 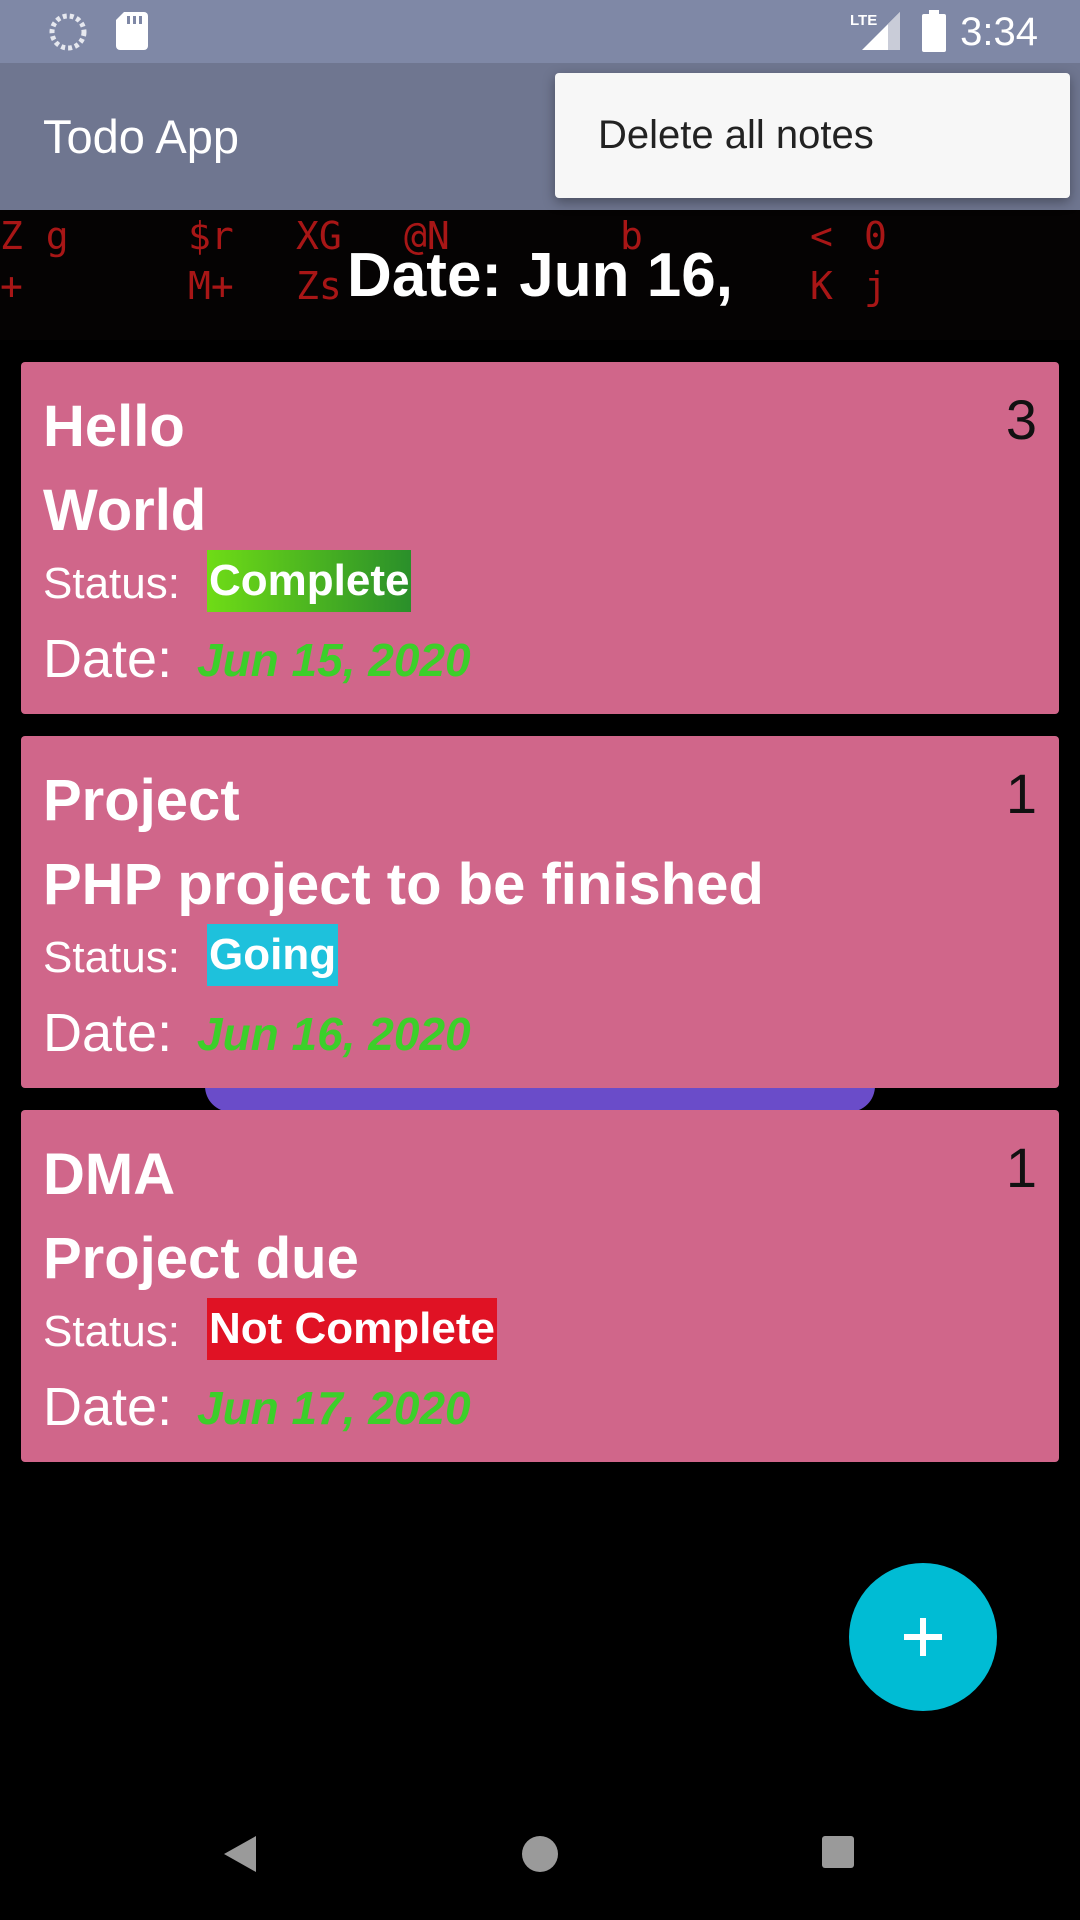 What do you see at coordinates (125, 510) in the screenshot?
I see `note-description: World` at bounding box center [125, 510].